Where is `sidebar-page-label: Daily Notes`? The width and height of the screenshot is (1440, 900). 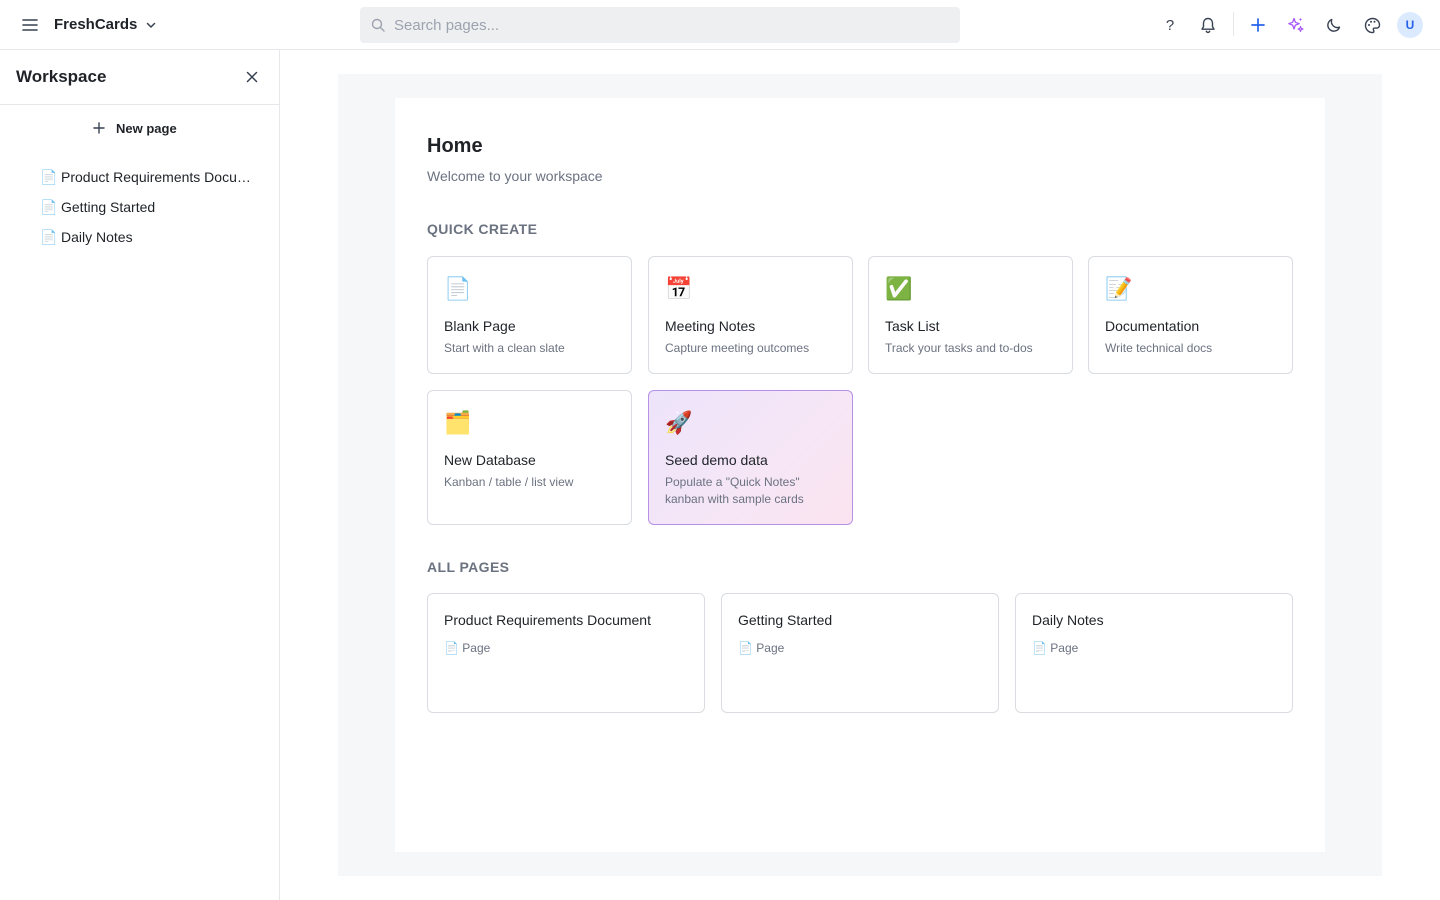
sidebar-page-label: Daily Notes is located at coordinates (97, 237).